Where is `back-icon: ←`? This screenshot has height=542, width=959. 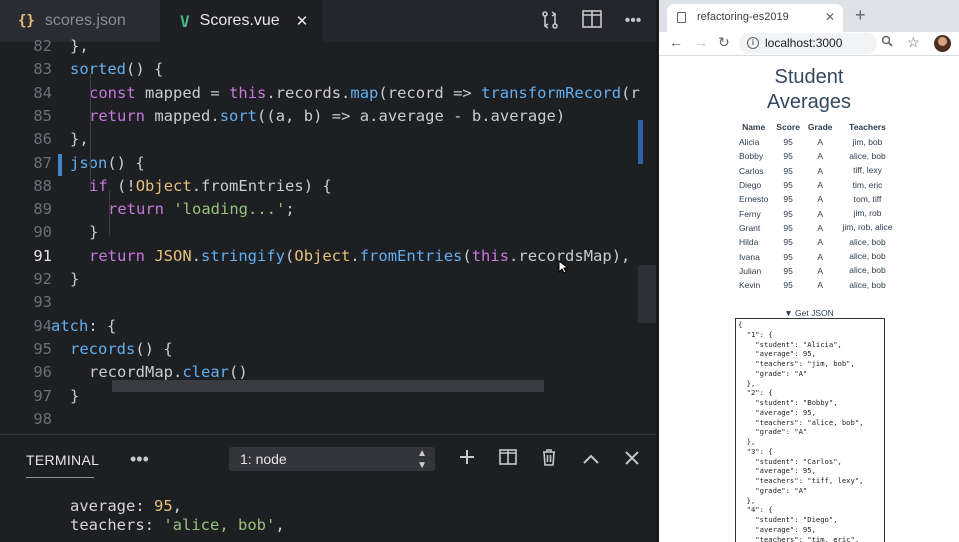 back-icon: ← is located at coordinates (676, 42).